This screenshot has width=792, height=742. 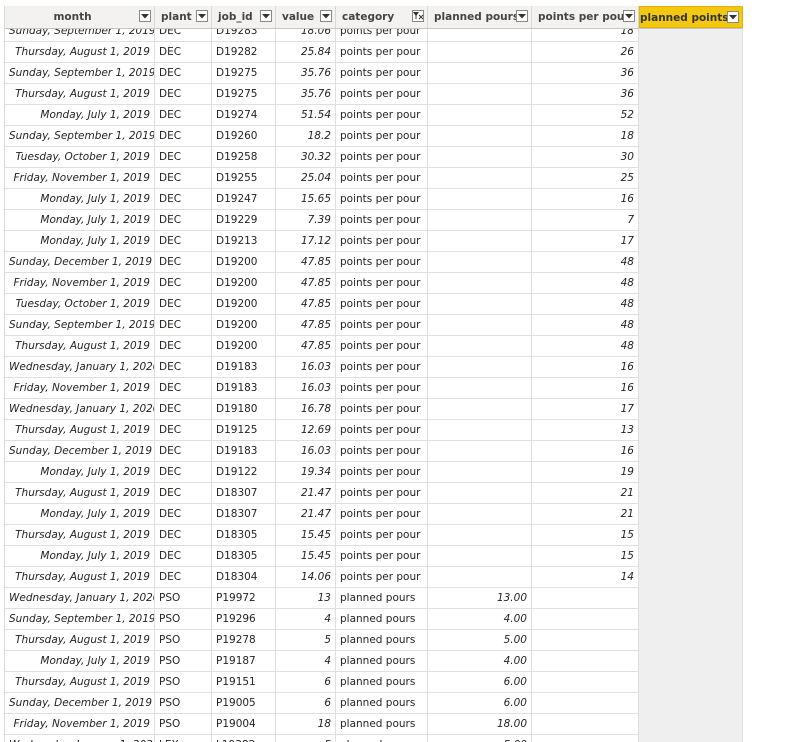 I want to click on cell-job-id: D19122, so click(x=244, y=472).